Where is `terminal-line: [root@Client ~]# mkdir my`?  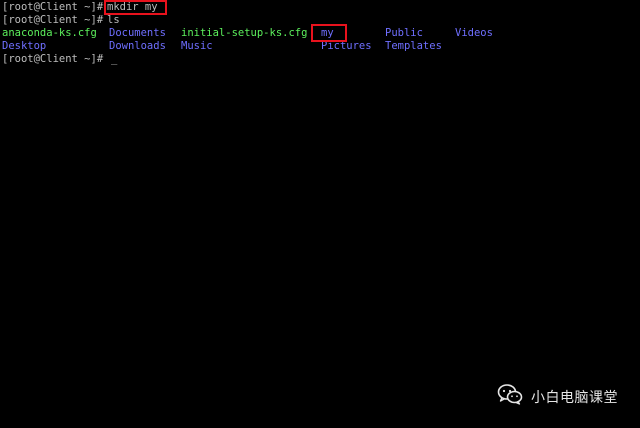 terminal-line: [root@Client ~]# mkdir my is located at coordinates (80, 7).